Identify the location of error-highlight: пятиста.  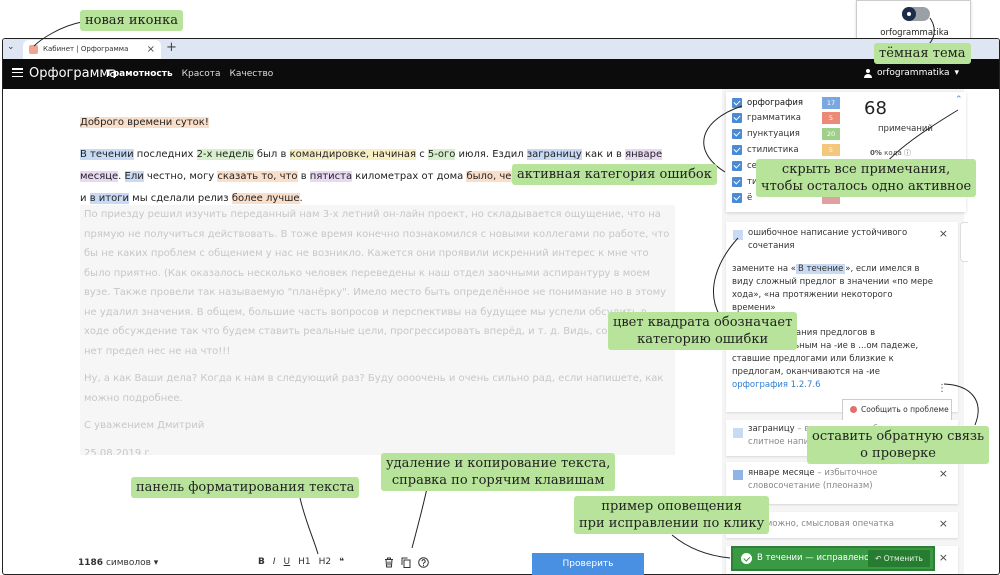
(331, 176).